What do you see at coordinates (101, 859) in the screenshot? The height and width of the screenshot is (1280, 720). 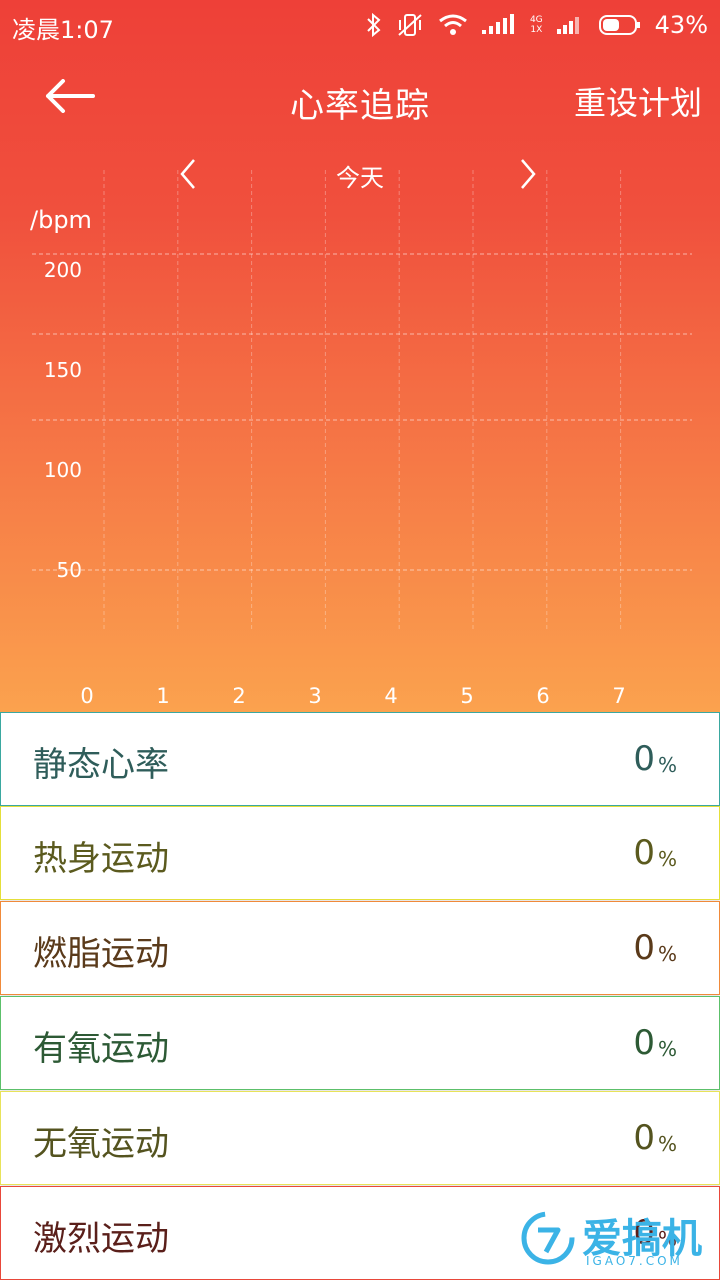 I see `zone-name: 热身运动` at bounding box center [101, 859].